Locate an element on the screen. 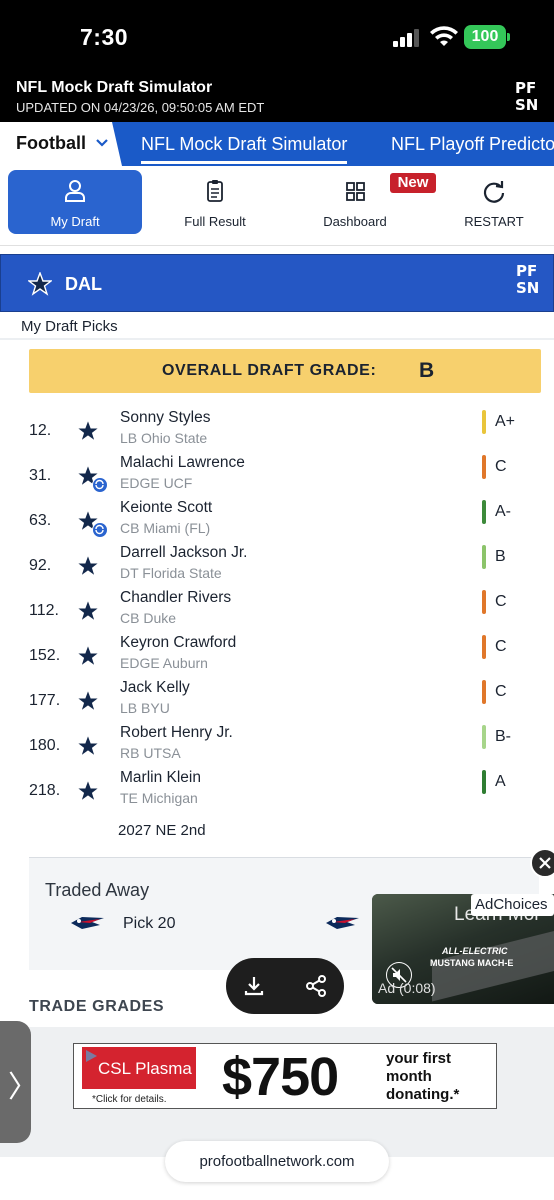 The image size is (554, 1200). restart-button: RESTART is located at coordinates (492, 202).